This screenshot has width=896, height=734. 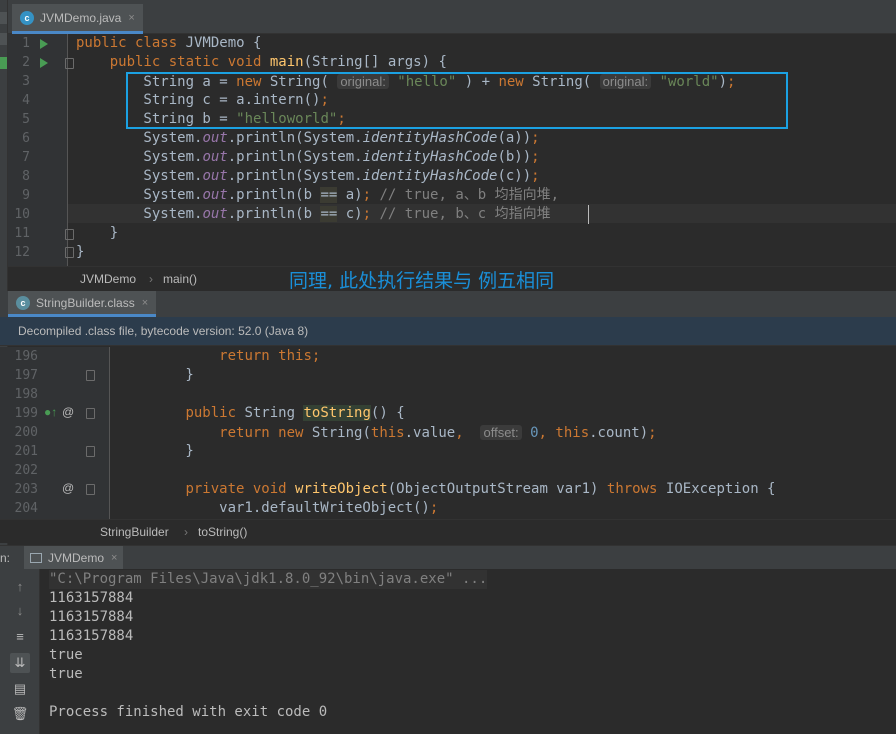 I want to click on line-number: 204, so click(x=26, y=508).